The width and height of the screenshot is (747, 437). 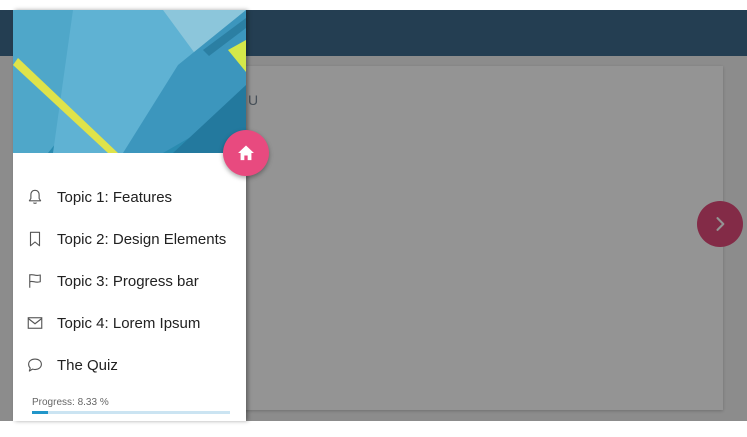 I want to click on nav-item-topic-2: Topic 2: Design Elements, so click(x=129, y=239).